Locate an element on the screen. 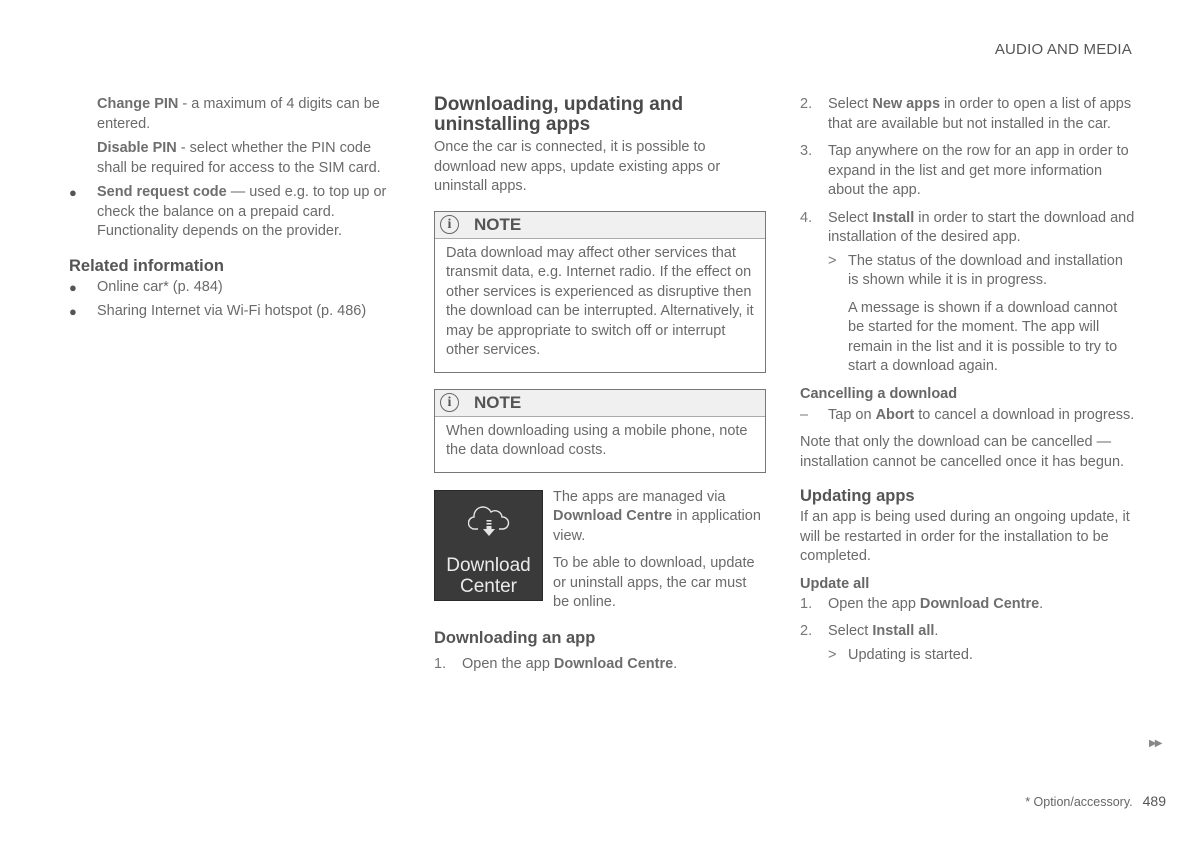 This screenshot has width=1200, height=845. cloud-download-icon is located at coordinates (489, 520).